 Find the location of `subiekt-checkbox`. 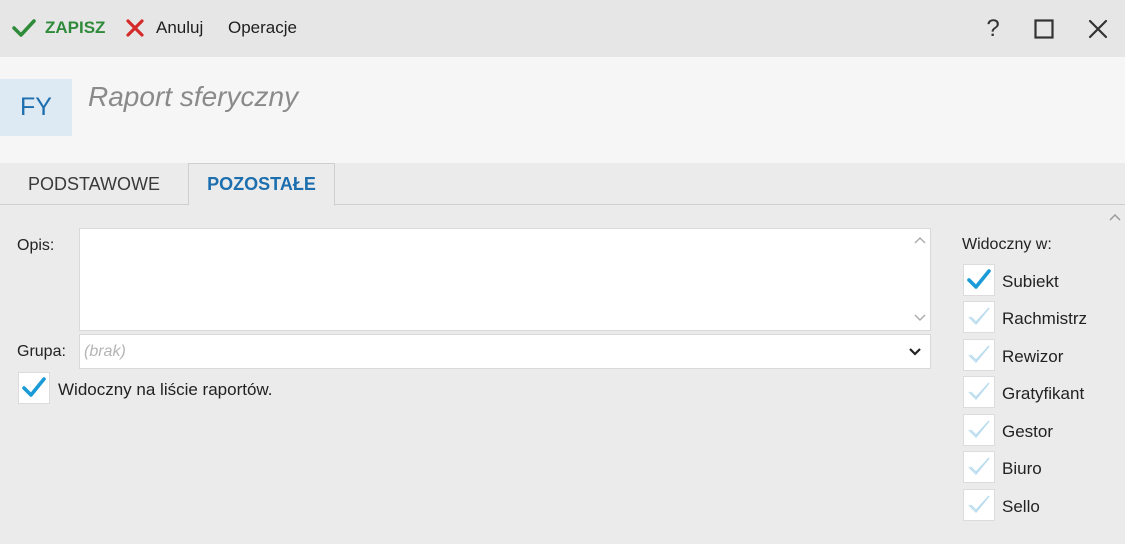

subiekt-checkbox is located at coordinates (979, 280).